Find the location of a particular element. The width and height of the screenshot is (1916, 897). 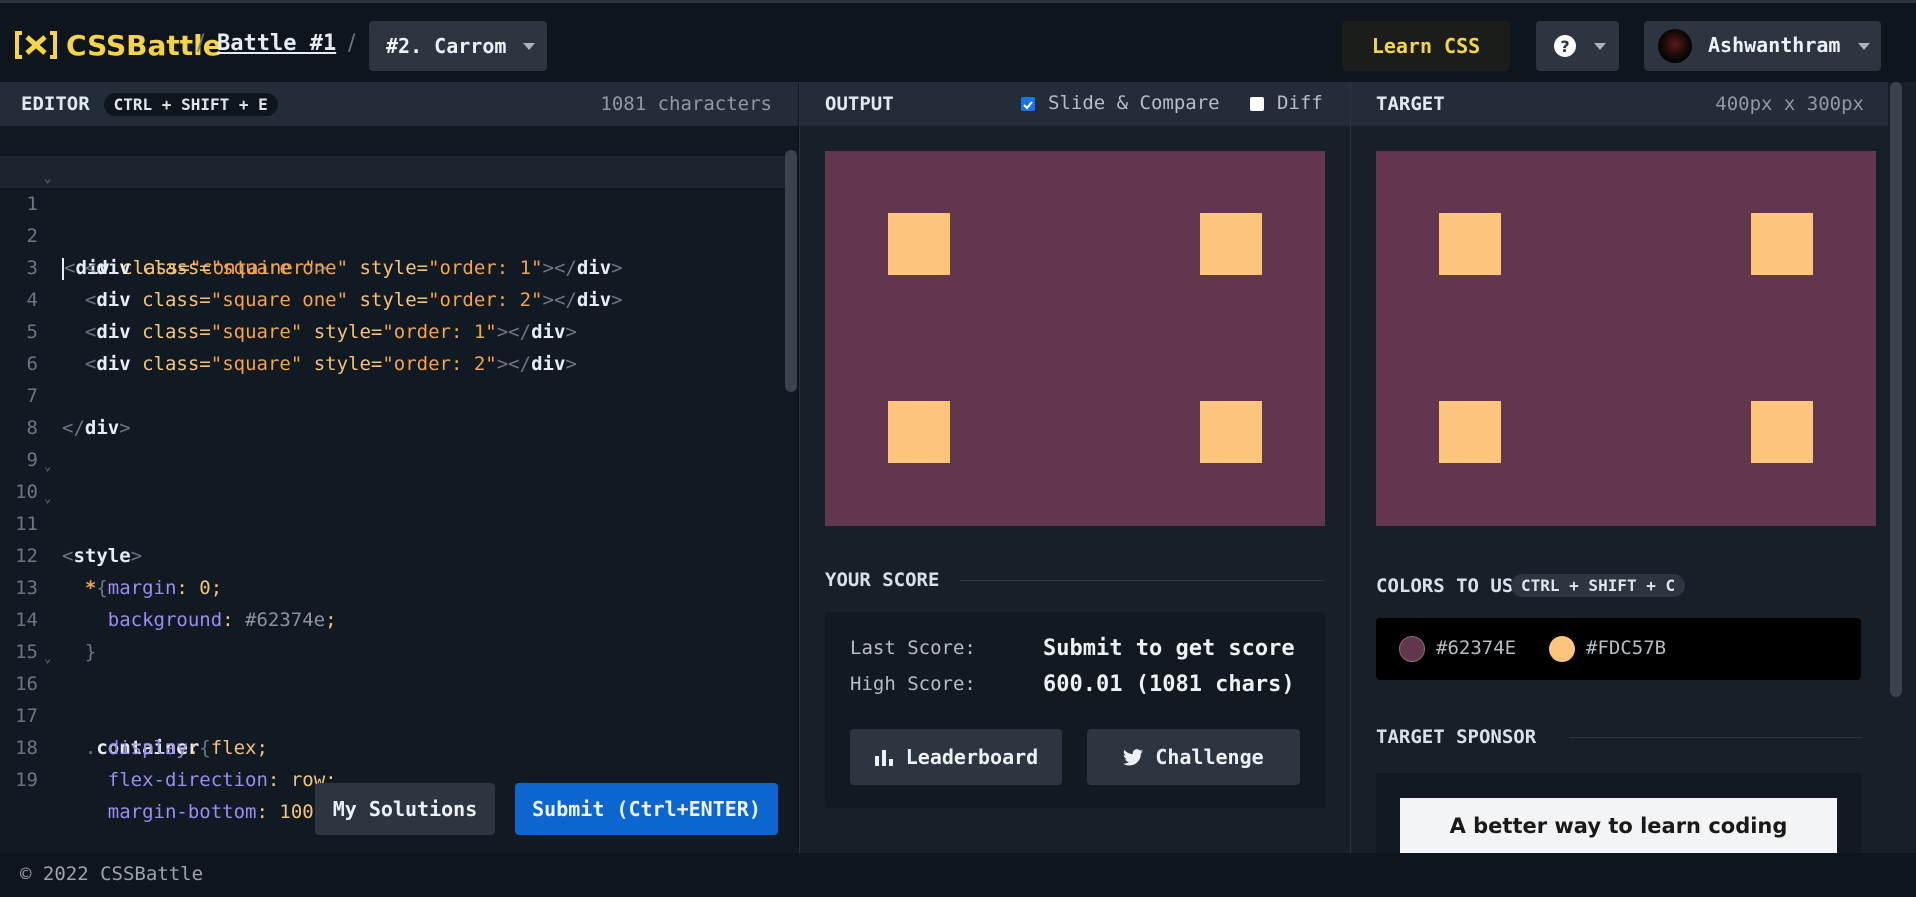

code-line: 13 background: #62374e; is located at coordinates (392, 585).